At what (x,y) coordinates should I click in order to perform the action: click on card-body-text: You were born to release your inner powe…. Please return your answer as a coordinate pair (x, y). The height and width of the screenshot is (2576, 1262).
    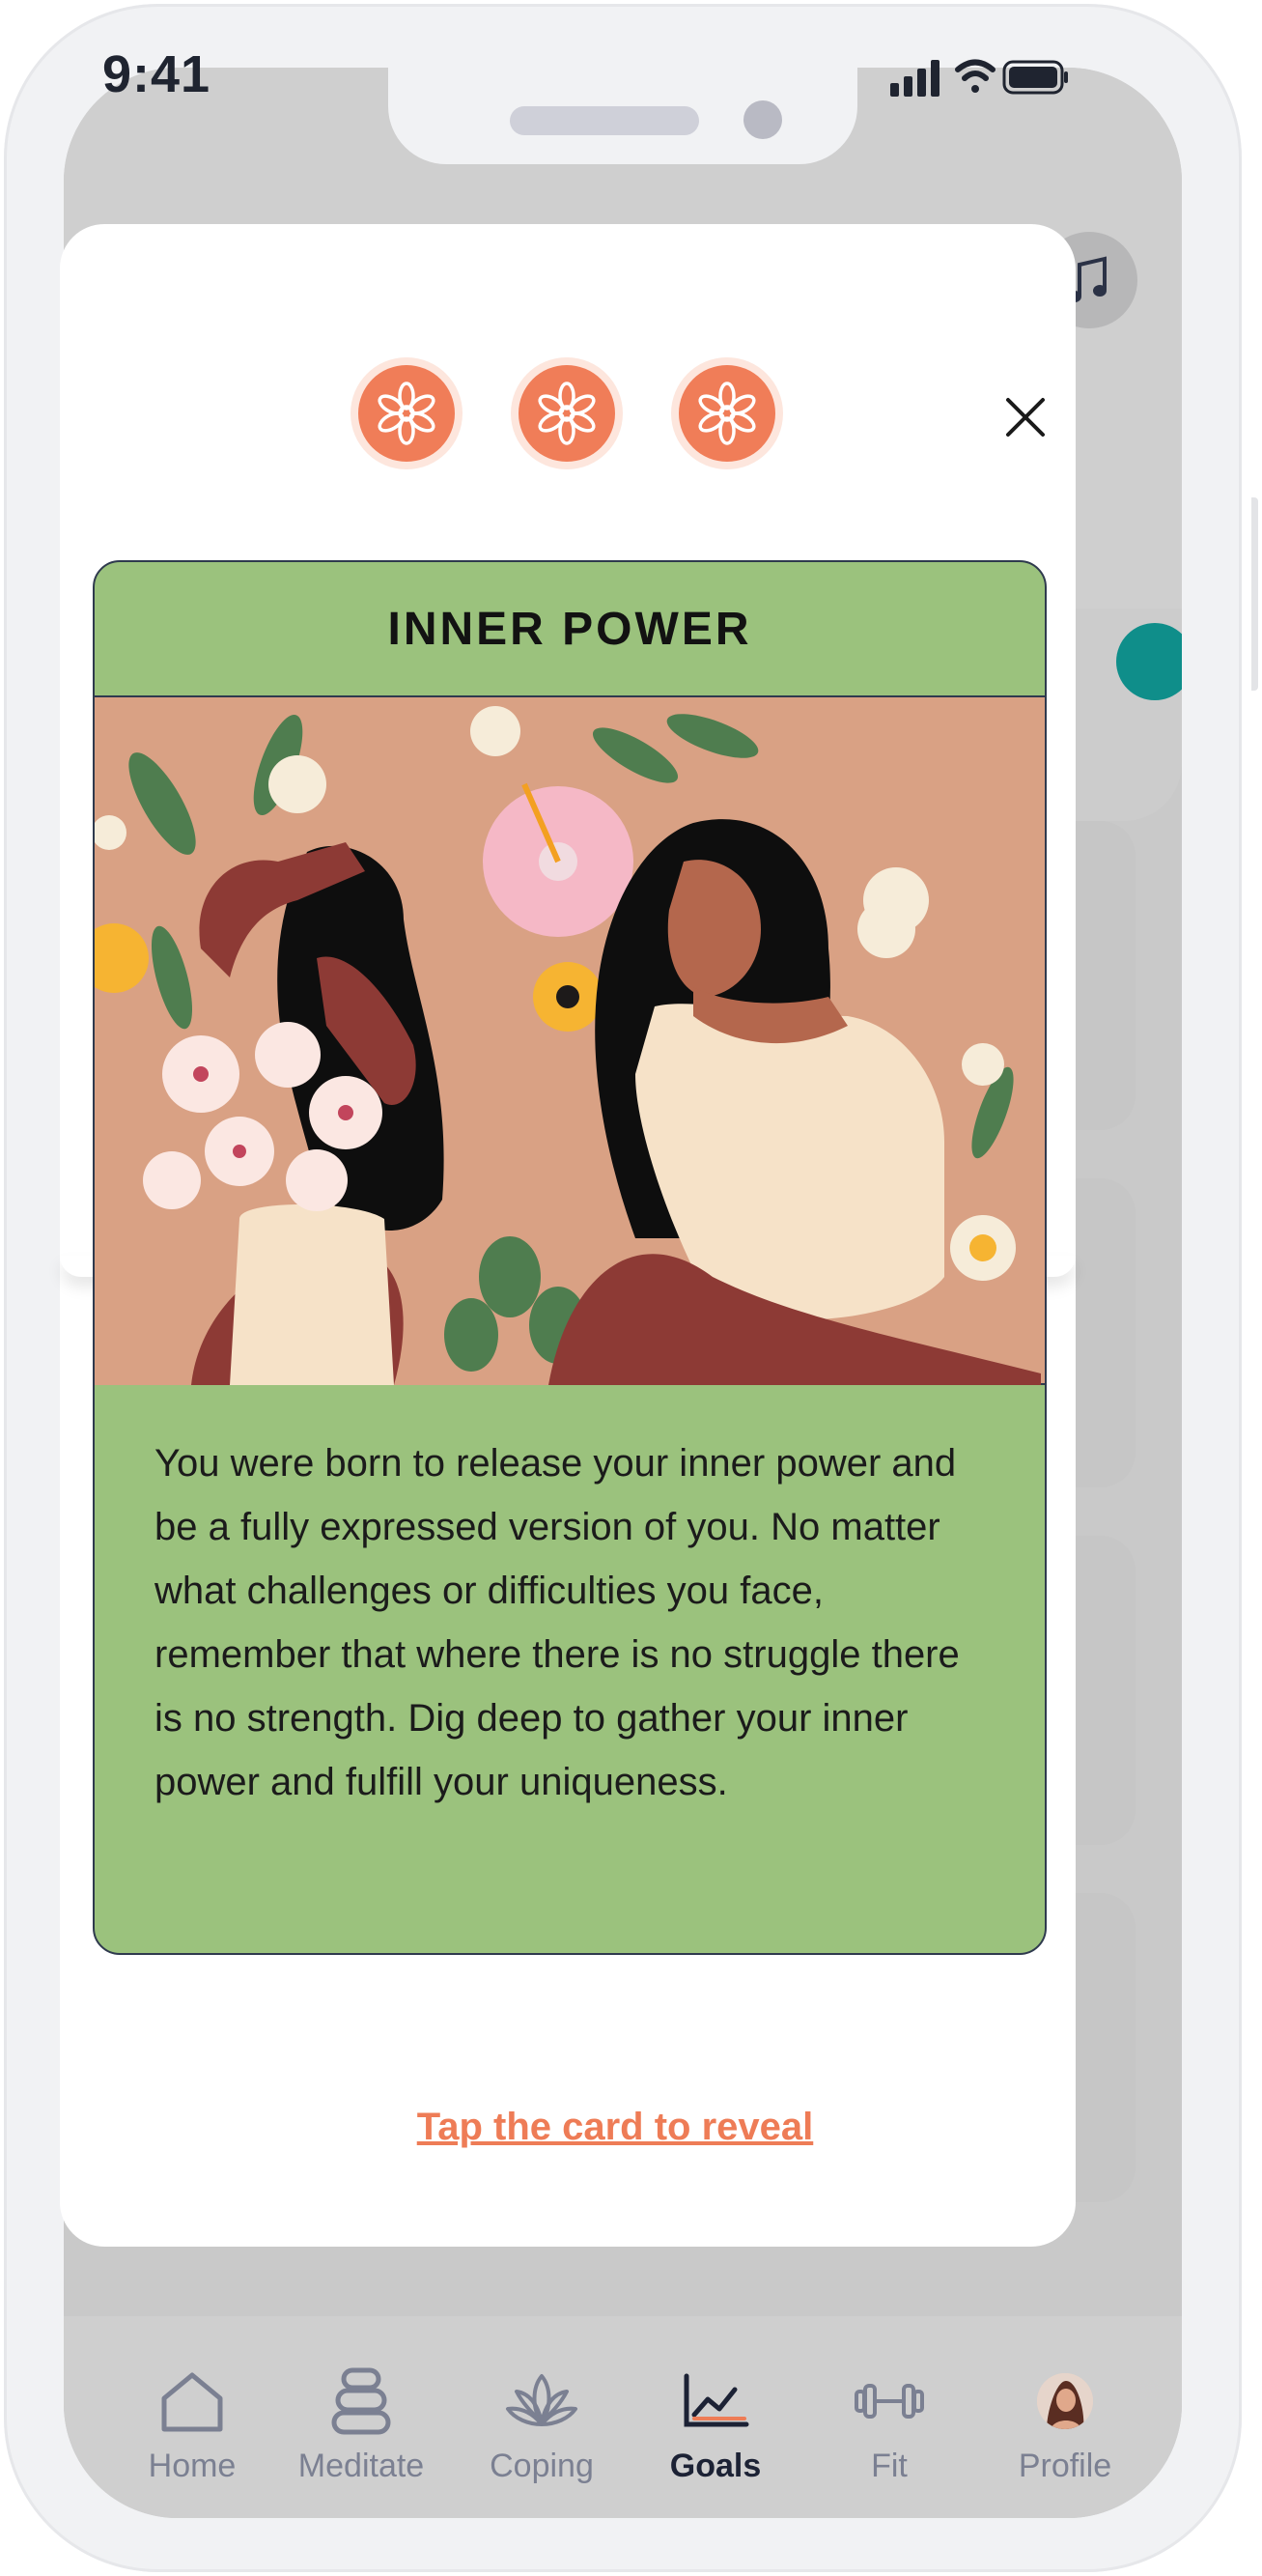
    Looking at the image, I should click on (557, 1622).